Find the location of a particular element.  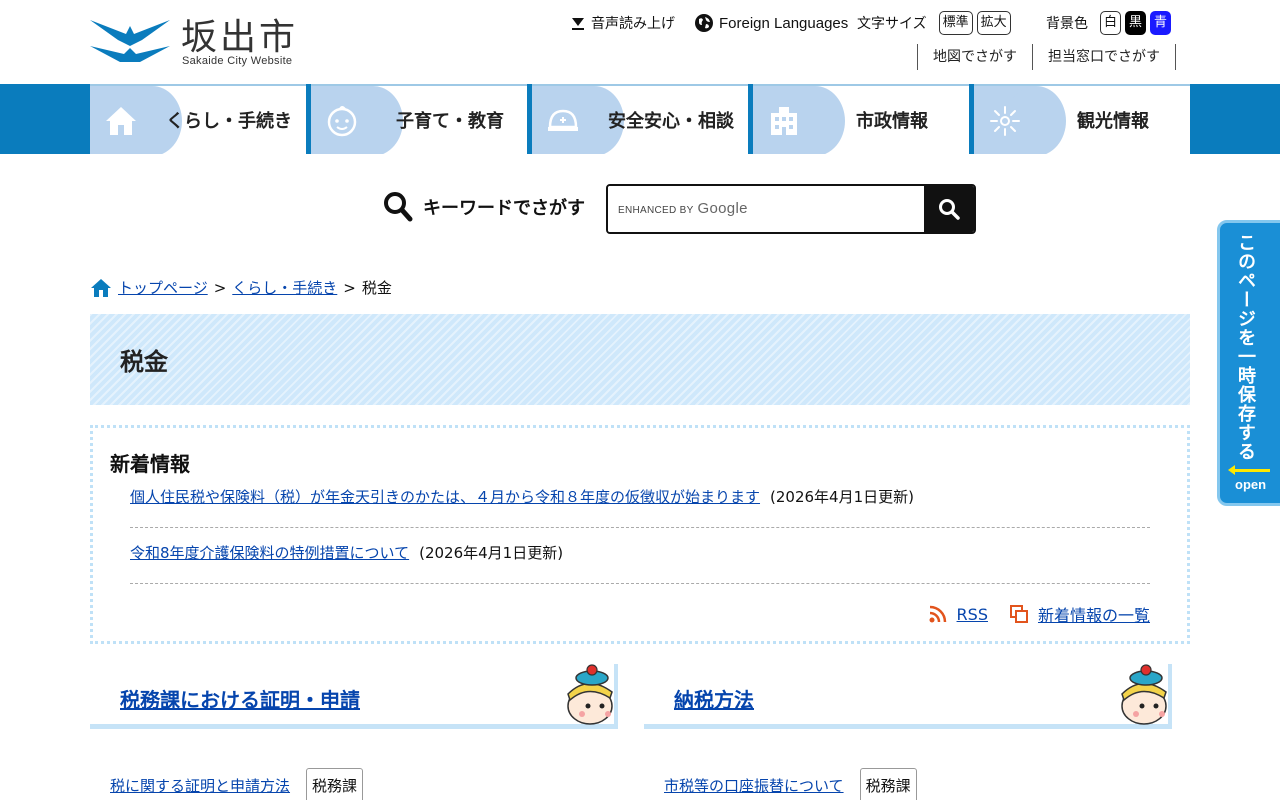

foreign-languages-label: Foreign Languages is located at coordinates (784, 23).